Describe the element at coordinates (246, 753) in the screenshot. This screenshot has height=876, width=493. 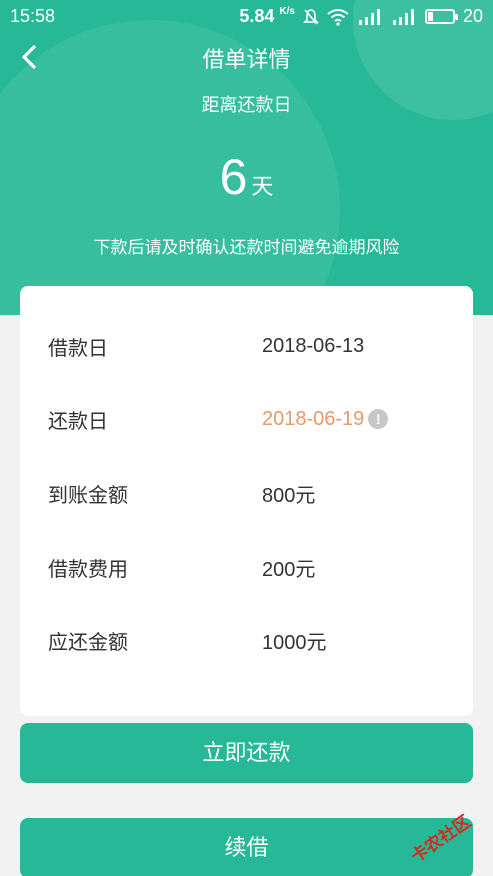
I see `repay-now-button: 立即还款` at that location.